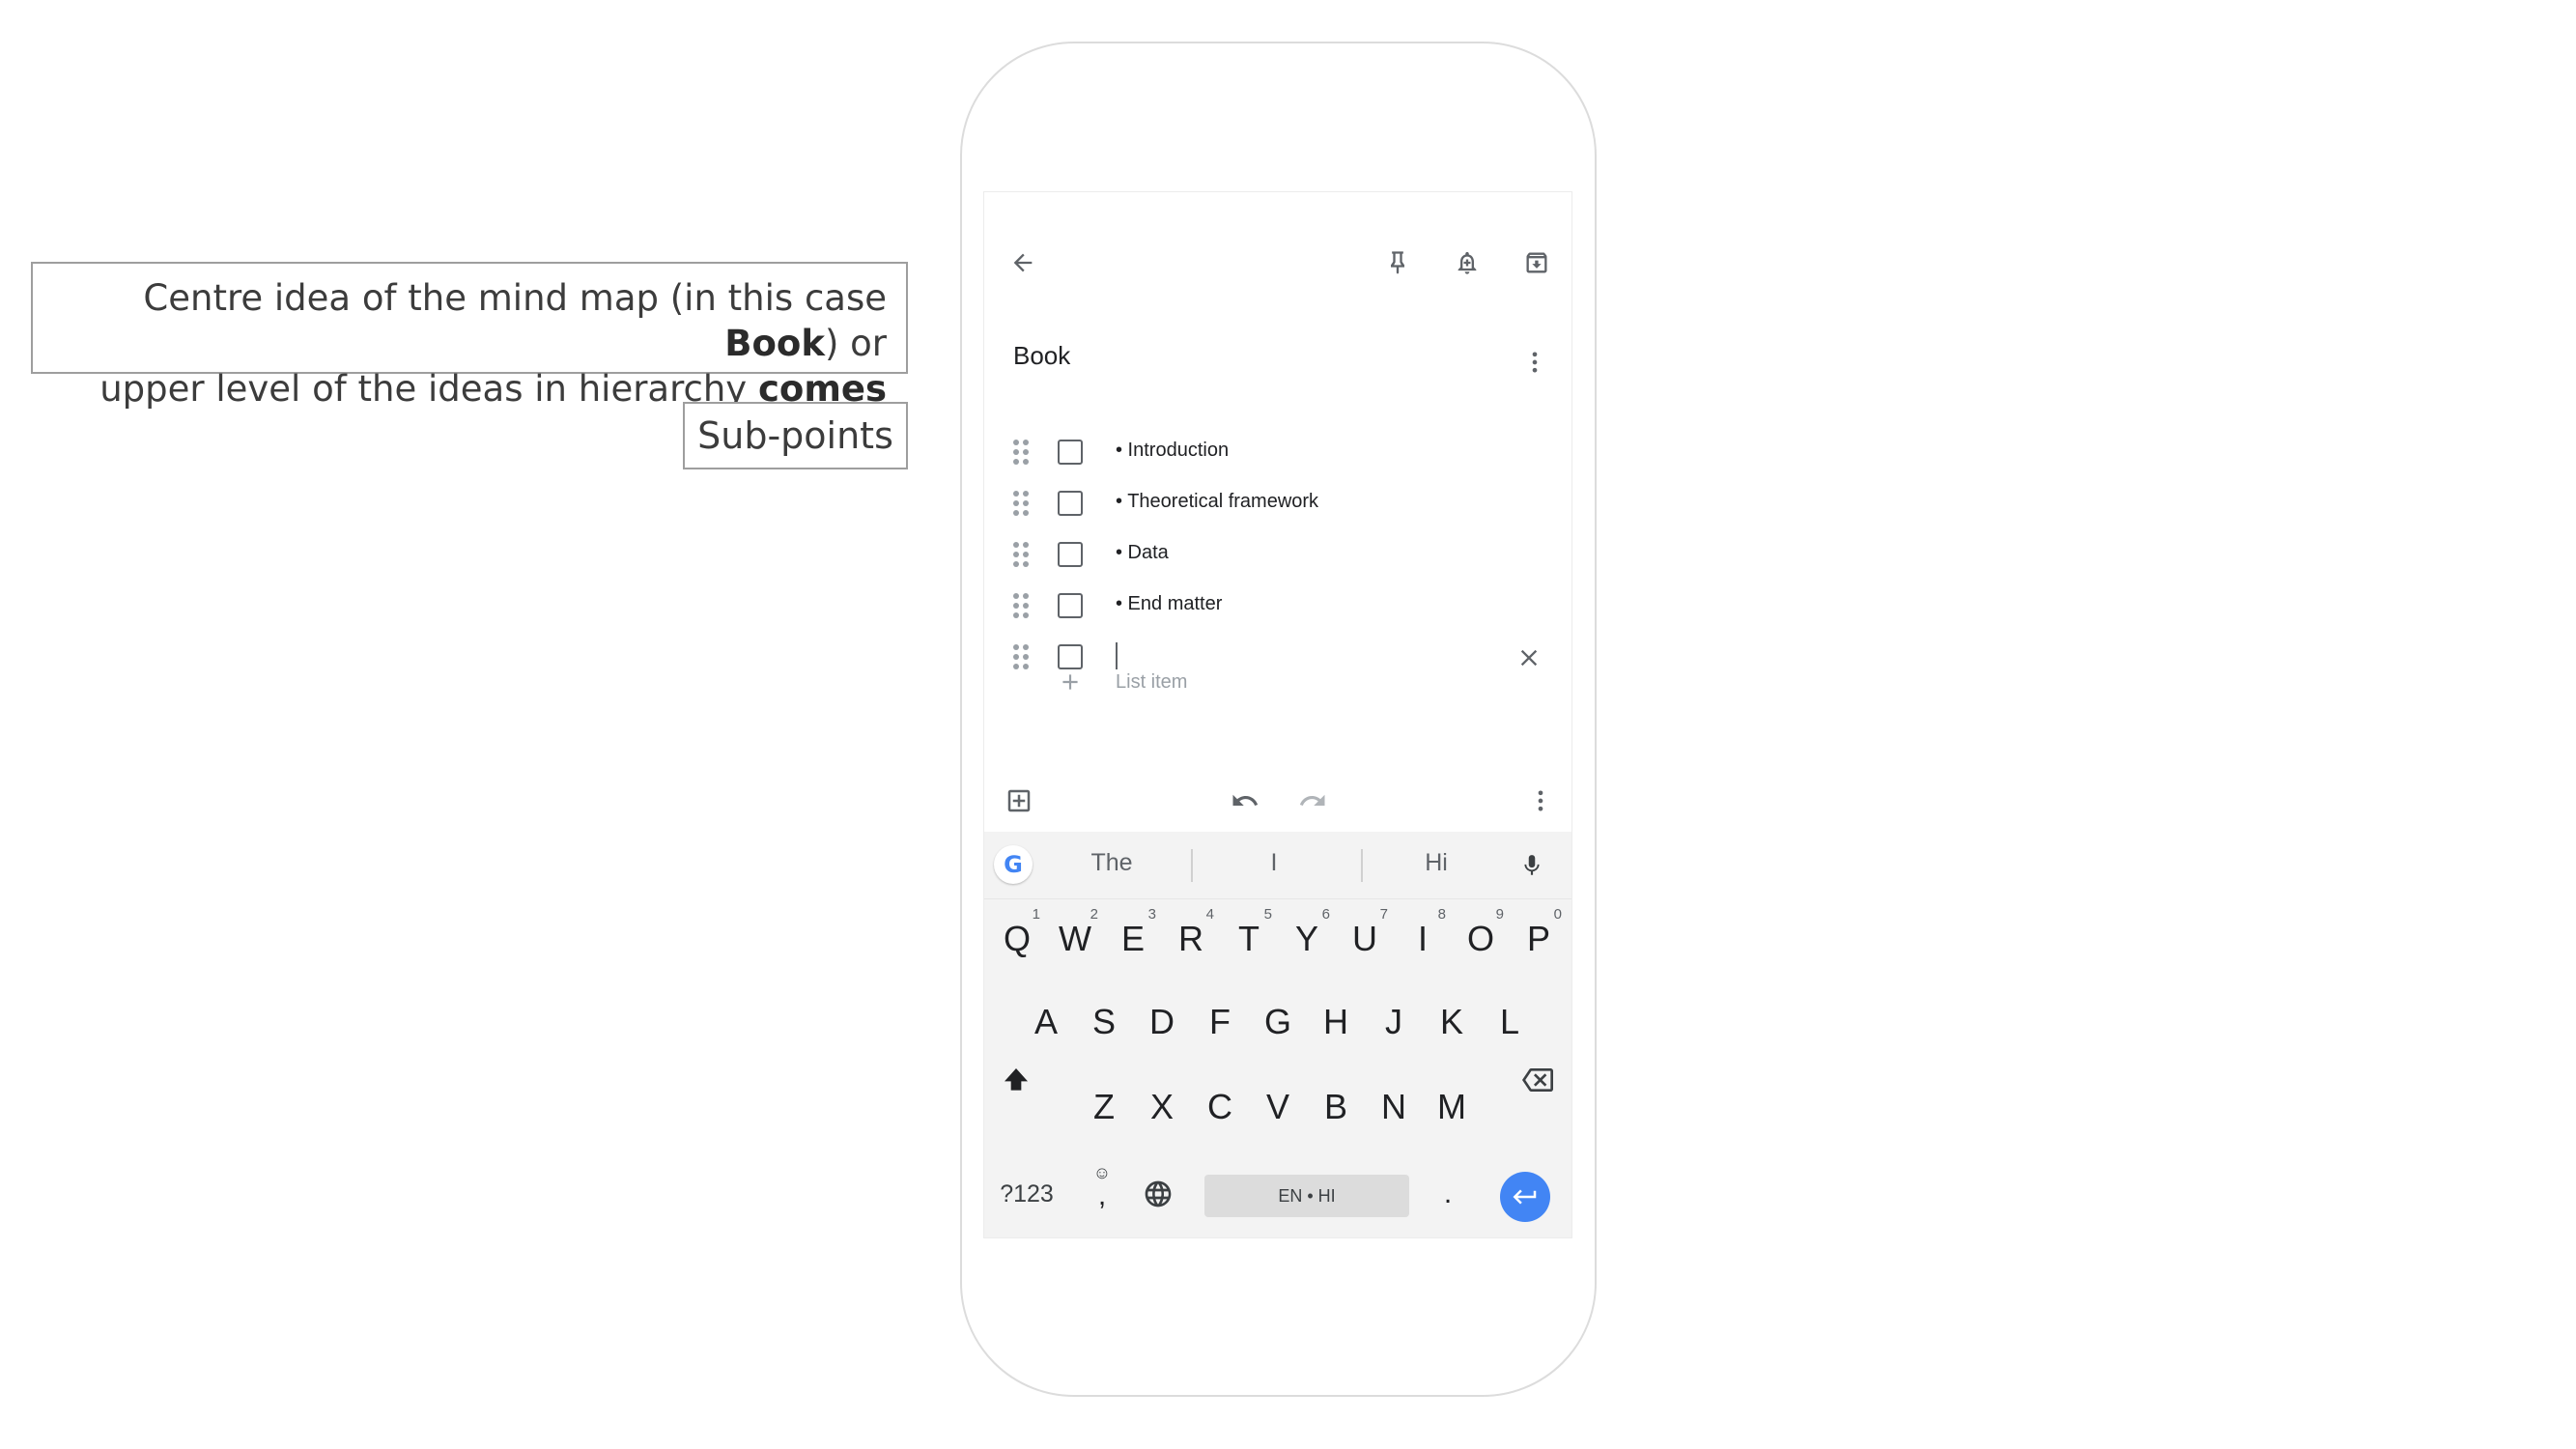 This screenshot has width=2576, height=1449. I want to click on key-x: X, so click(1162, 1107).